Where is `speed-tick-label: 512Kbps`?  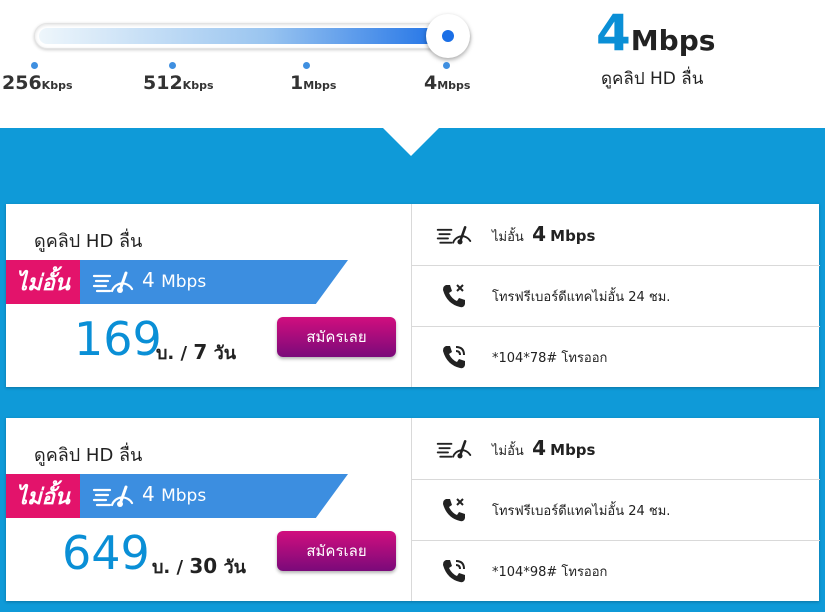
speed-tick-label: 512Kbps is located at coordinates (178, 83).